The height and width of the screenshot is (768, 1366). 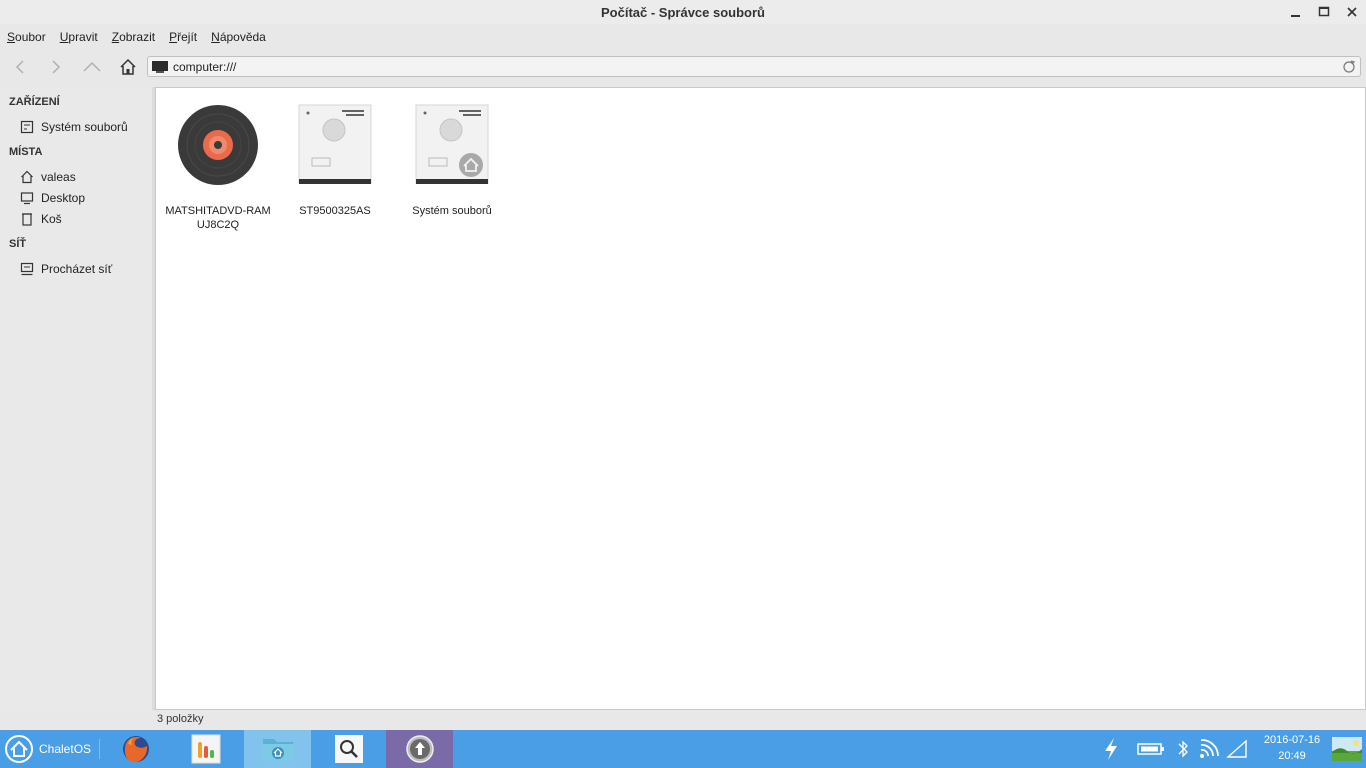 What do you see at coordinates (79, 37) in the screenshot?
I see `menu-upravit: Upravit` at bounding box center [79, 37].